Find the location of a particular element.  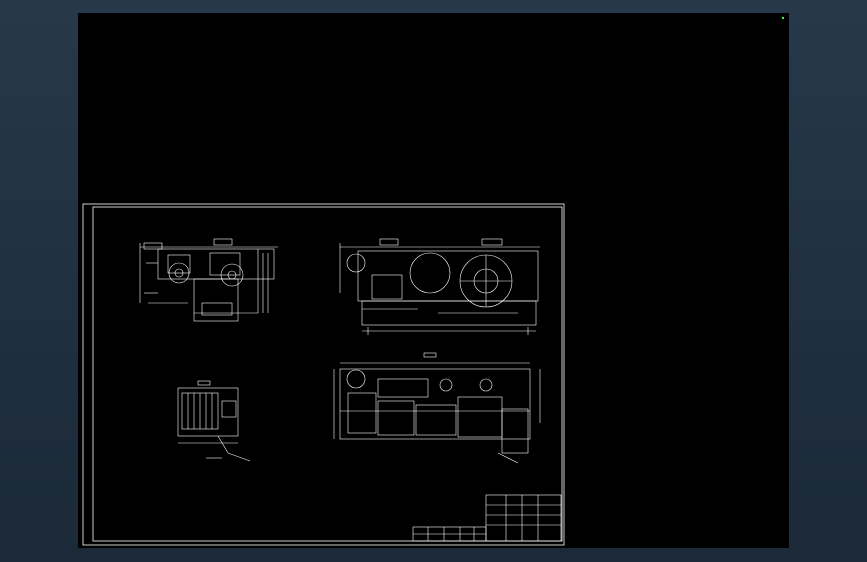

view-top-right is located at coordinates (439, 286).